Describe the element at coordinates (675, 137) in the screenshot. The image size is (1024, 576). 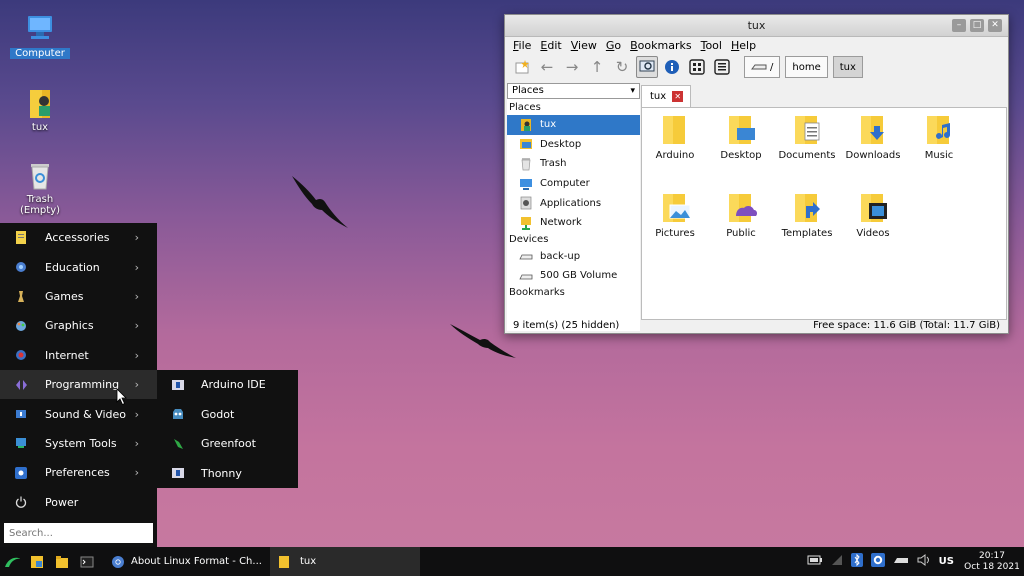
I see `folder-item: Arduino` at that location.